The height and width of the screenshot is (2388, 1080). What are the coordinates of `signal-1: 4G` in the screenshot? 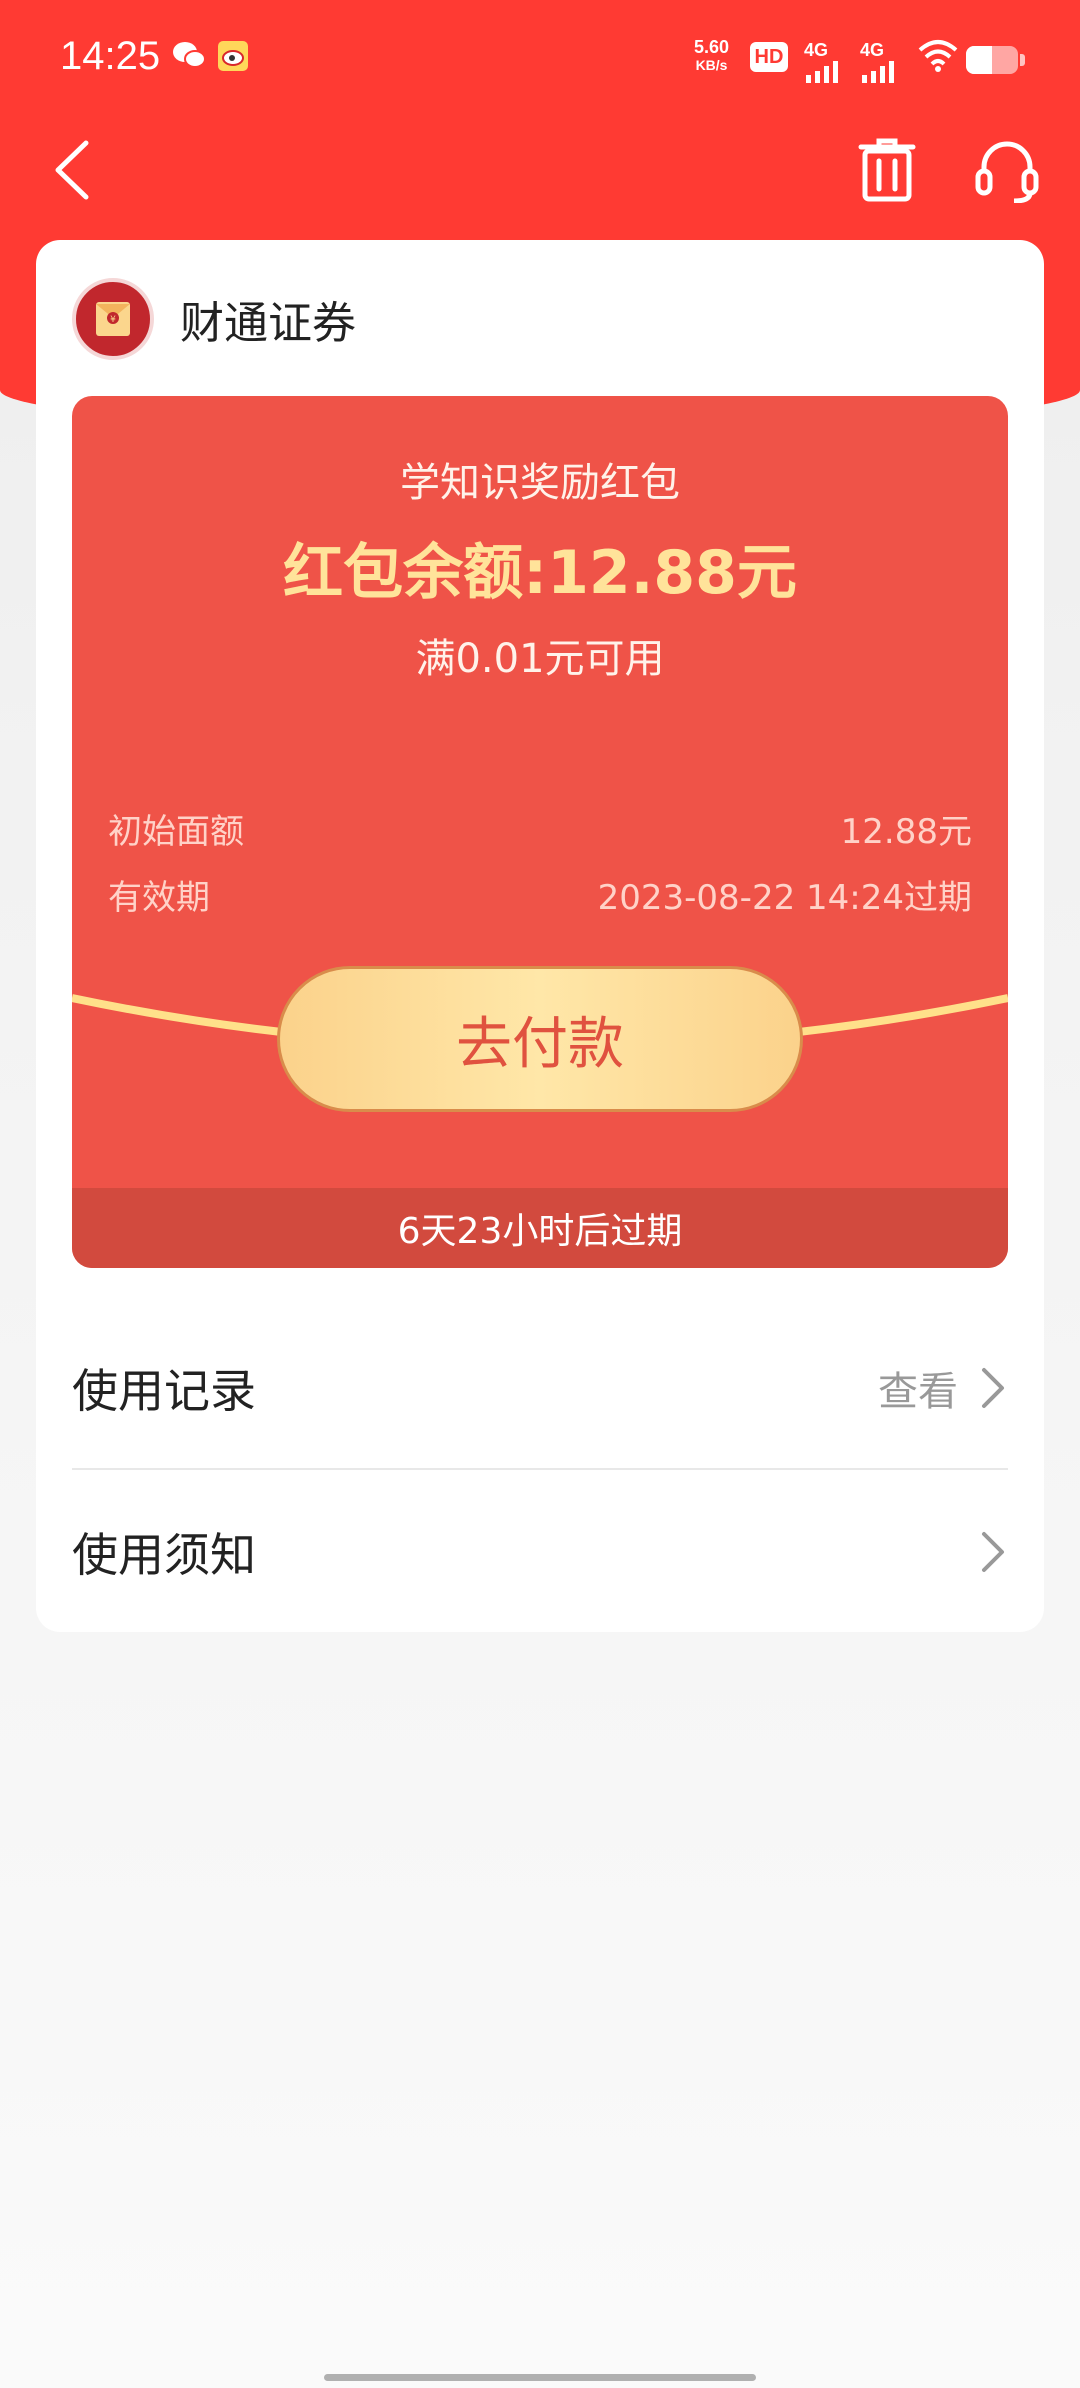 It's located at (822, 61).